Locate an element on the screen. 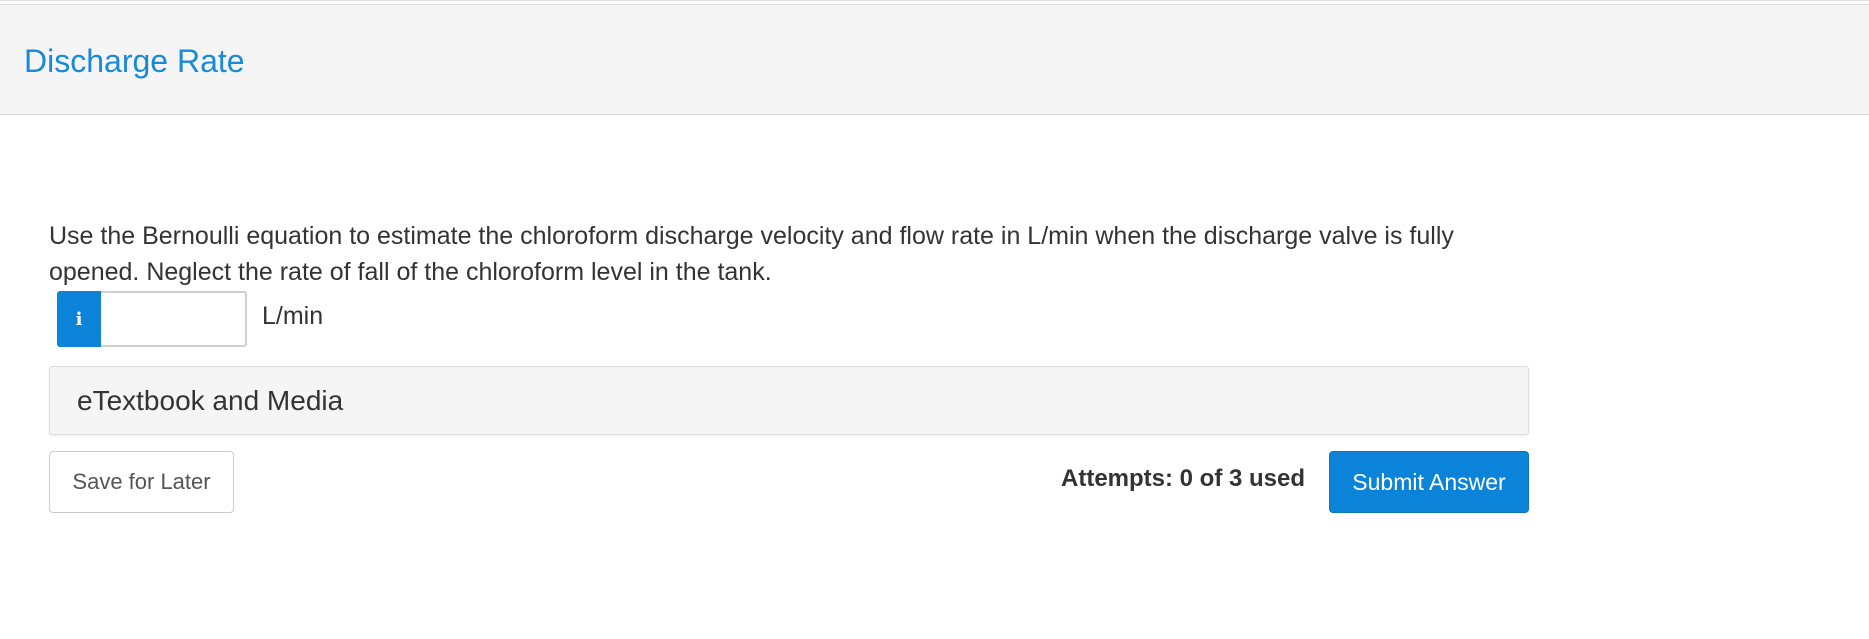 The width and height of the screenshot is (1869, 639). question-title-link: Discharge Rate is located at coordinates (134, 61).